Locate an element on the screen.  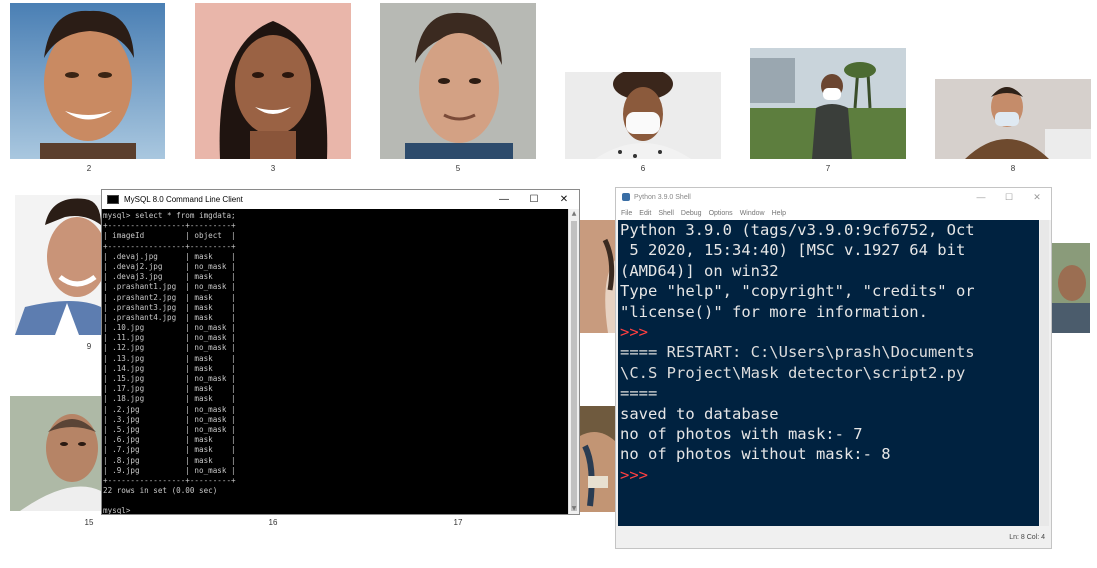
menu-debug: Debug is located at coordinates (691, 213).